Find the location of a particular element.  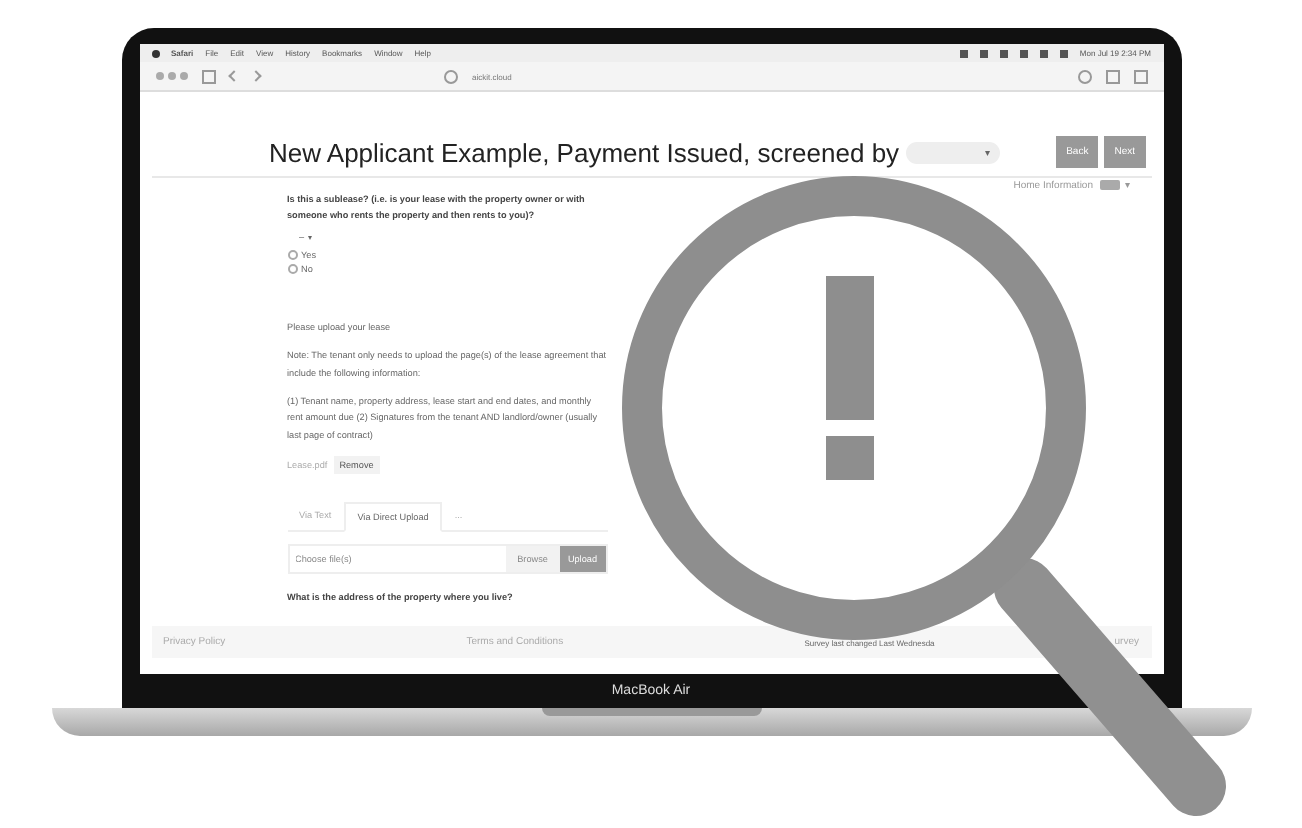

apple-icon is located at coordinates (155, 53).